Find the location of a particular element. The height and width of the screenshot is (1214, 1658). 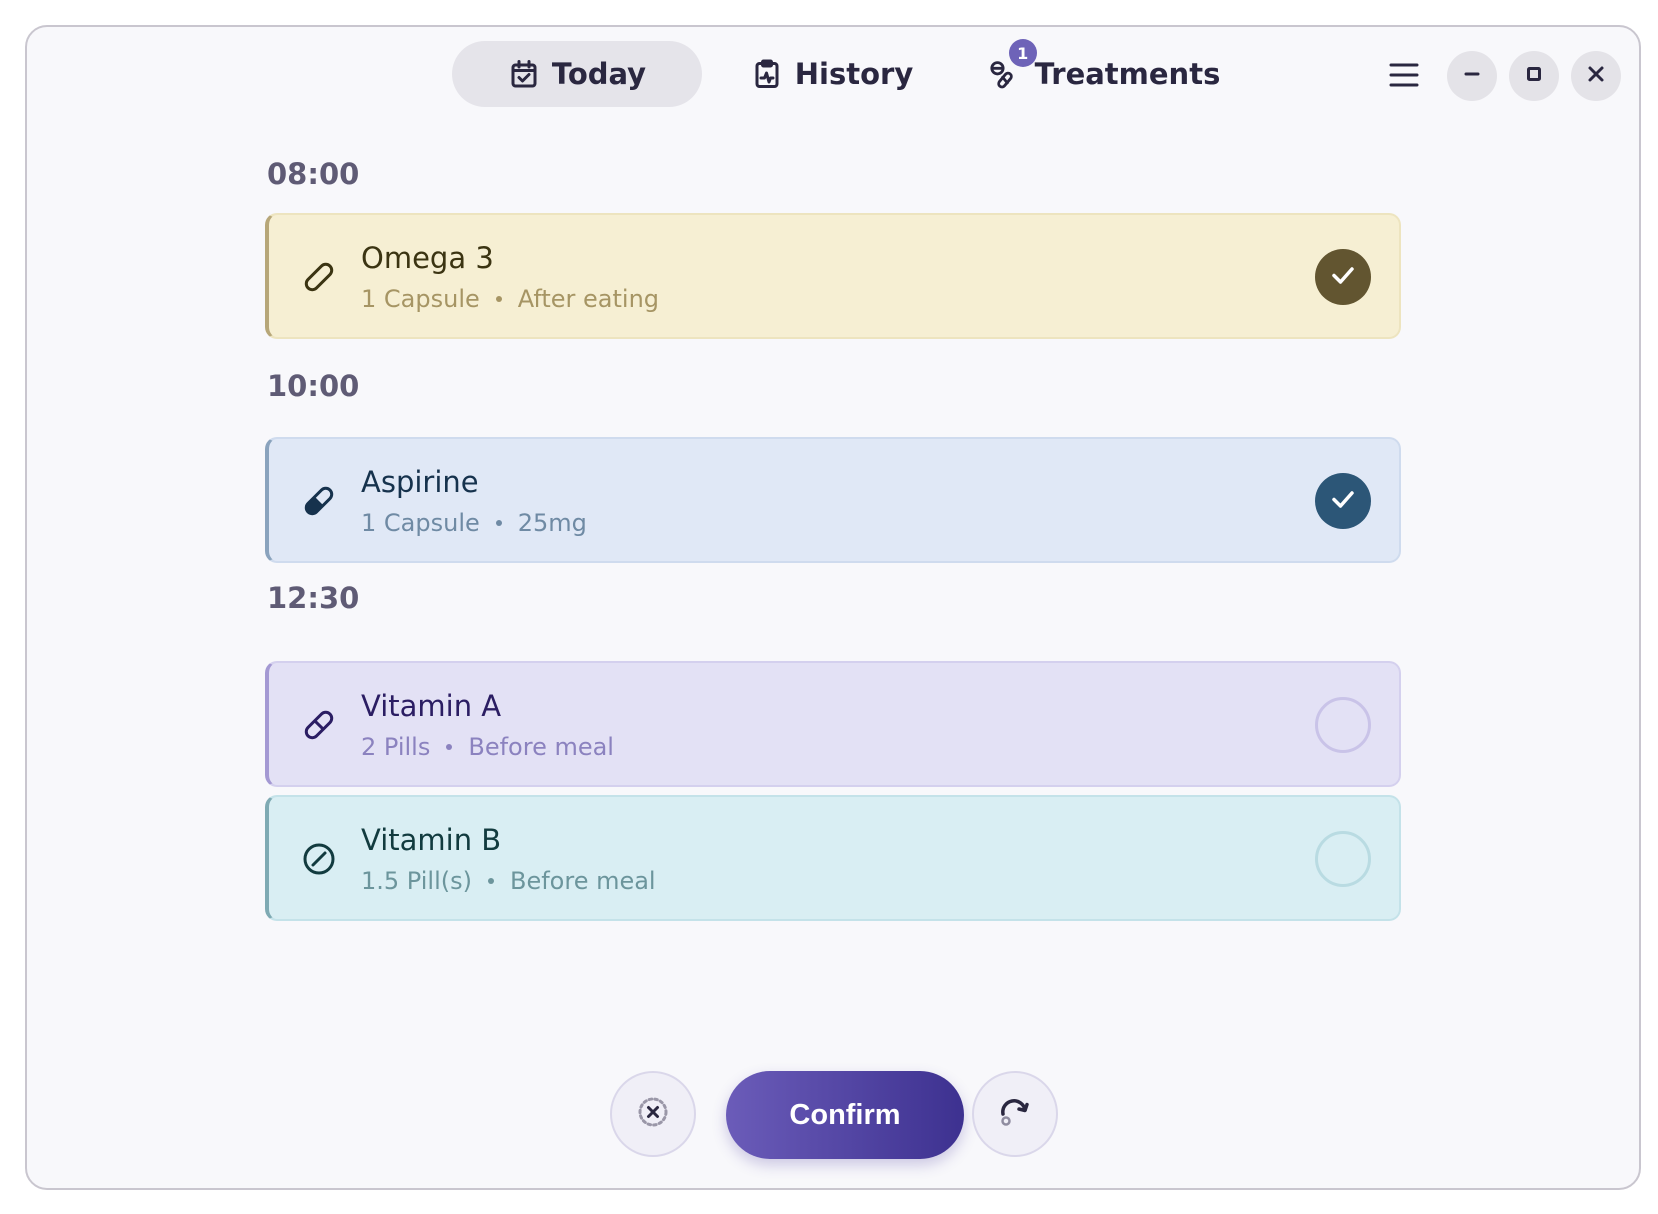

hamburger-menu-button is located at coordinates (1404, 77).